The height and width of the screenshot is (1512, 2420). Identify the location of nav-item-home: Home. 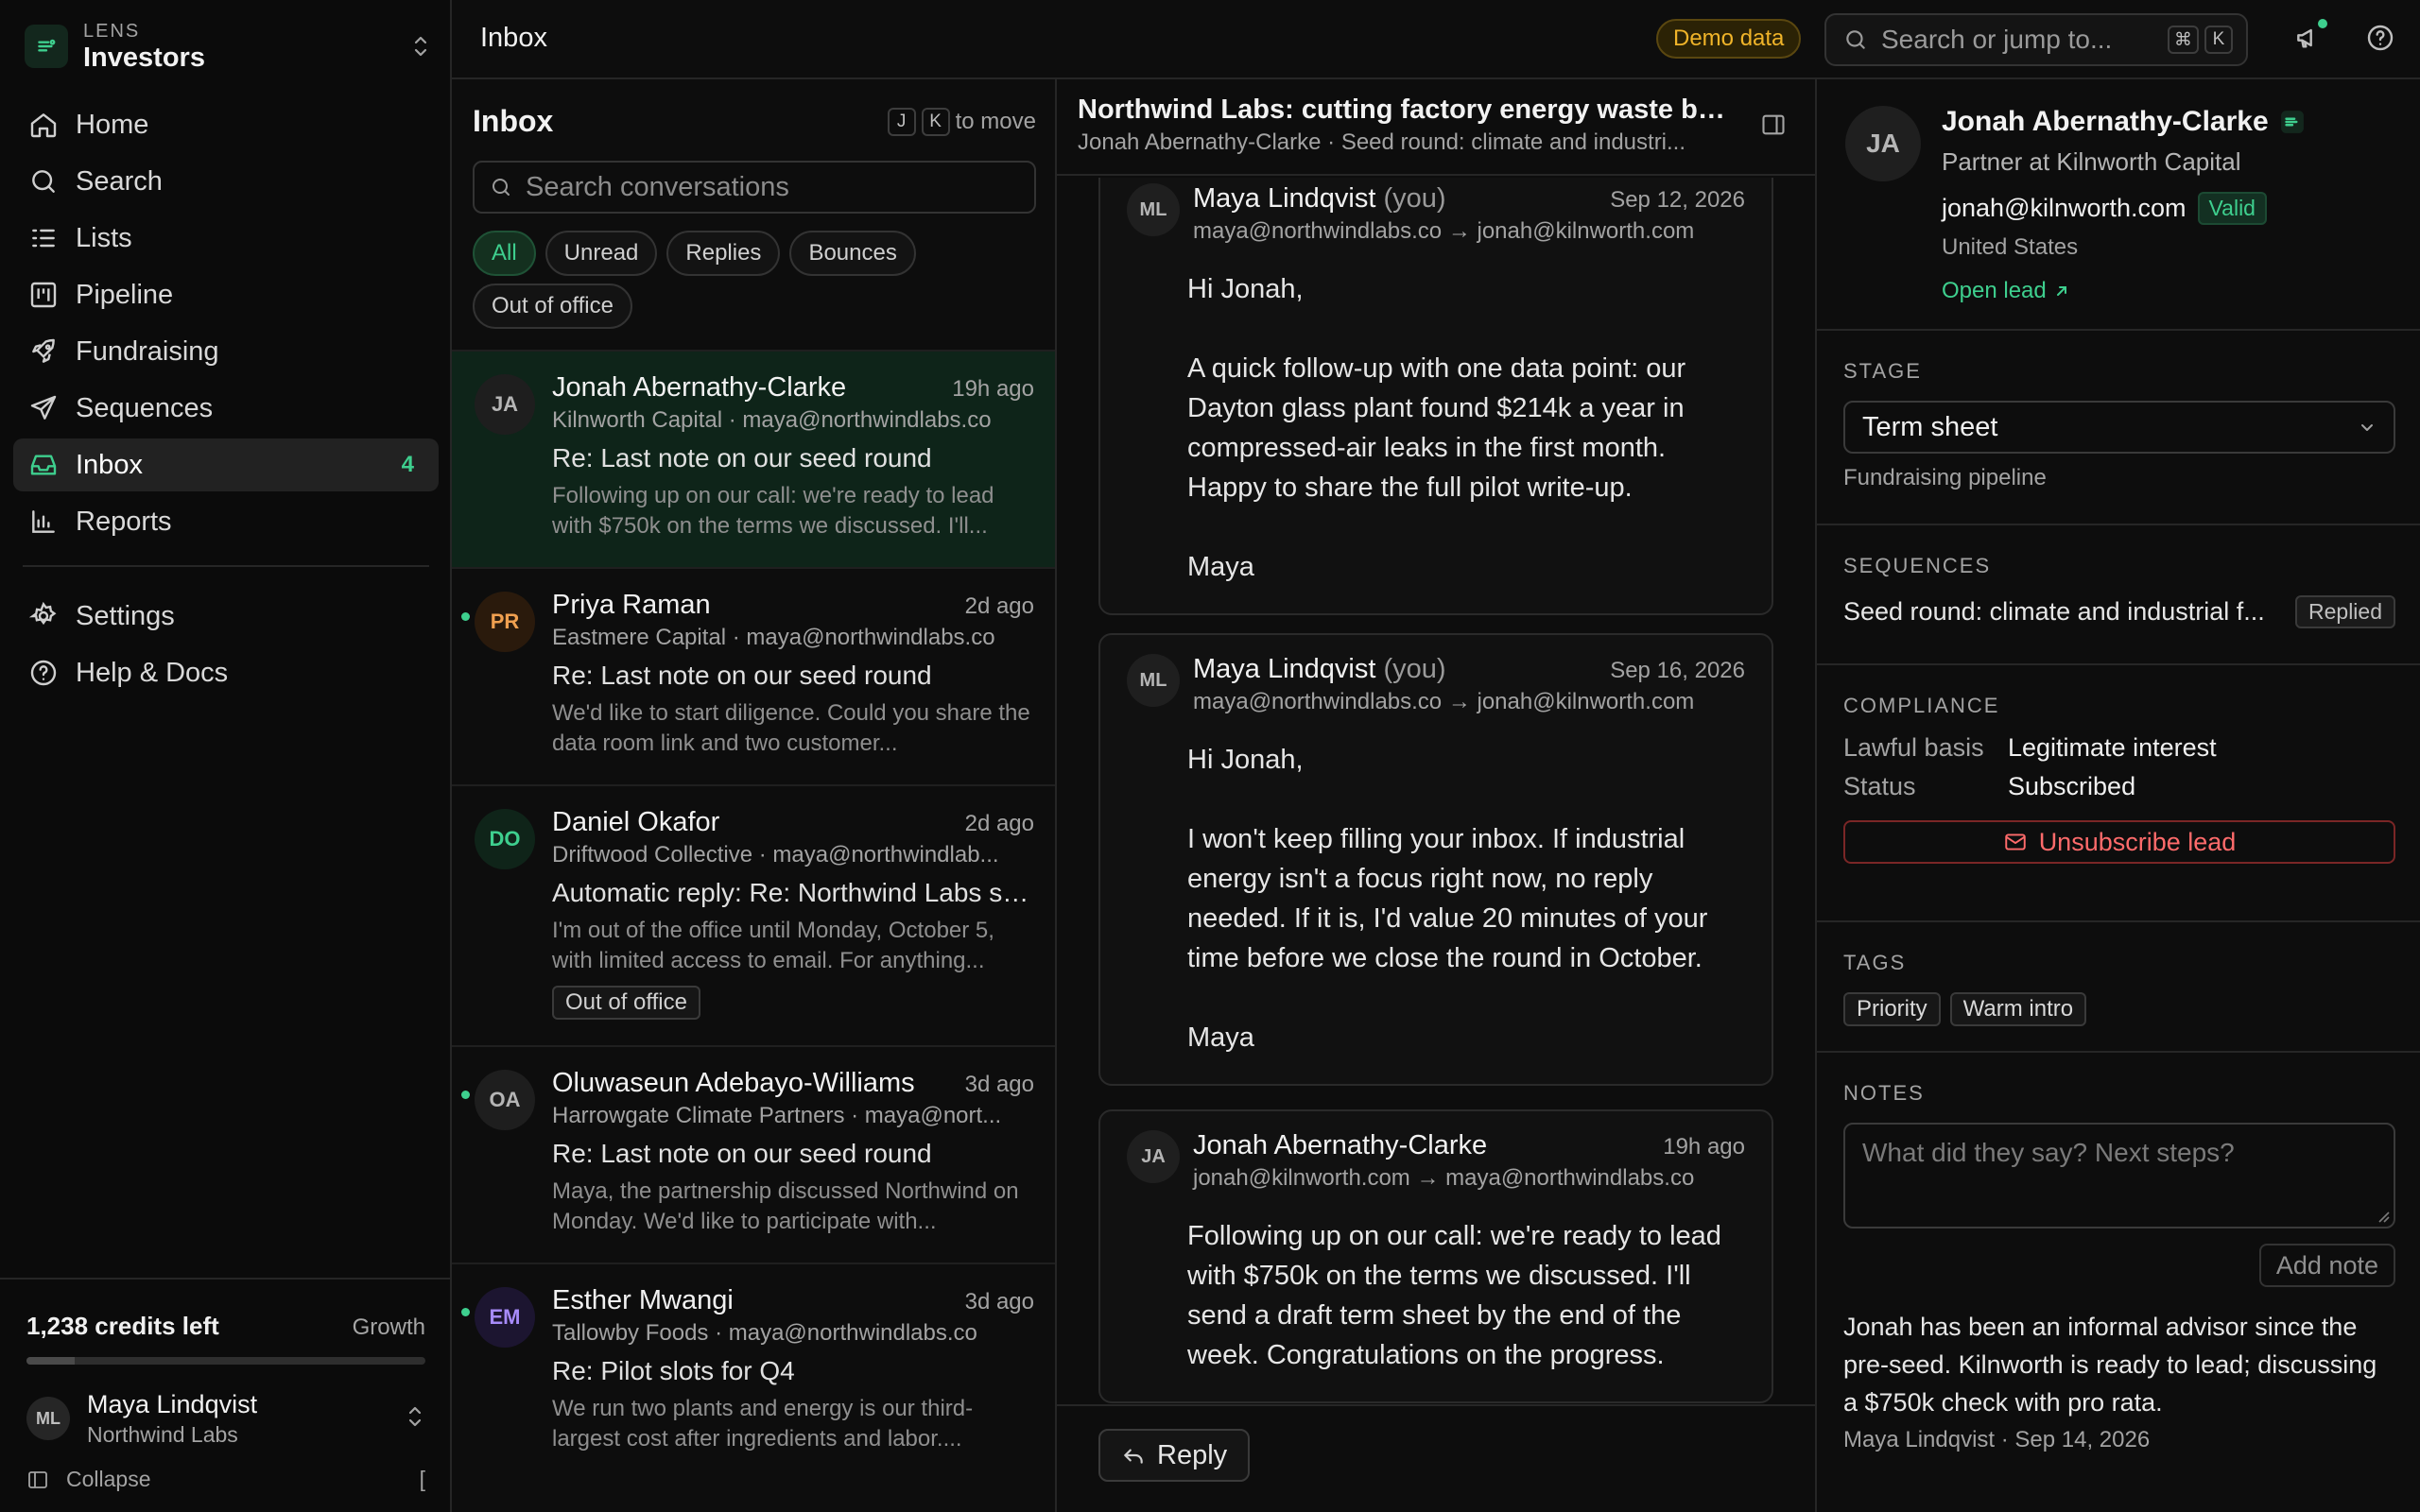
(226, 124).